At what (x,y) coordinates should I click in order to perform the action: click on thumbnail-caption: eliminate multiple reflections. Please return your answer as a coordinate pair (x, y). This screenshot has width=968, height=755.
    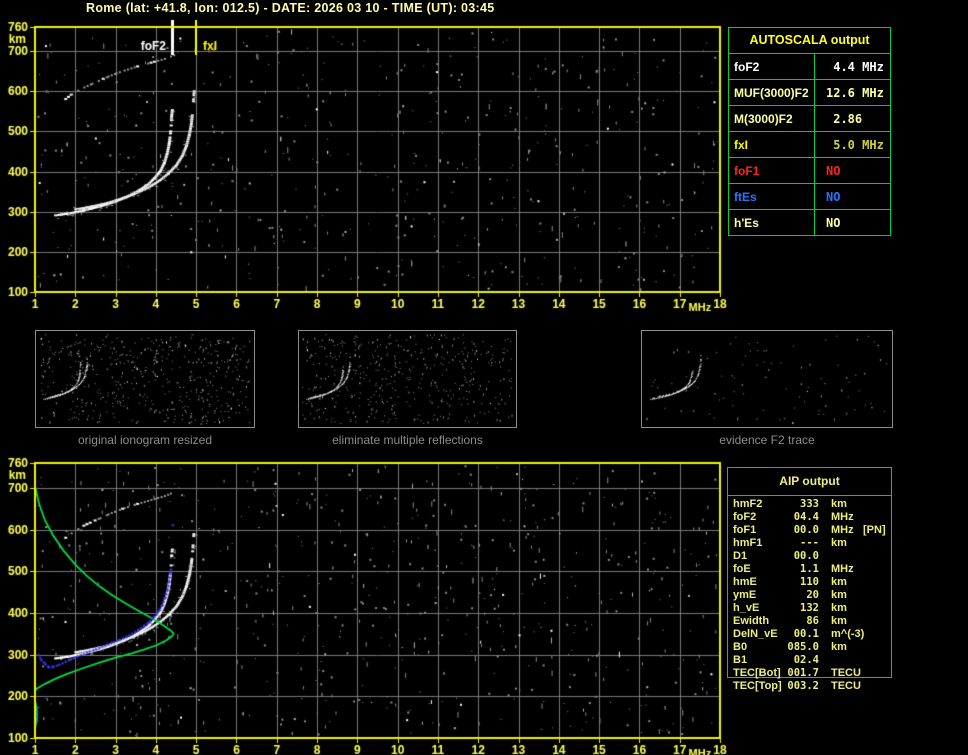
    Looking at the image, I should click on (407, 440).